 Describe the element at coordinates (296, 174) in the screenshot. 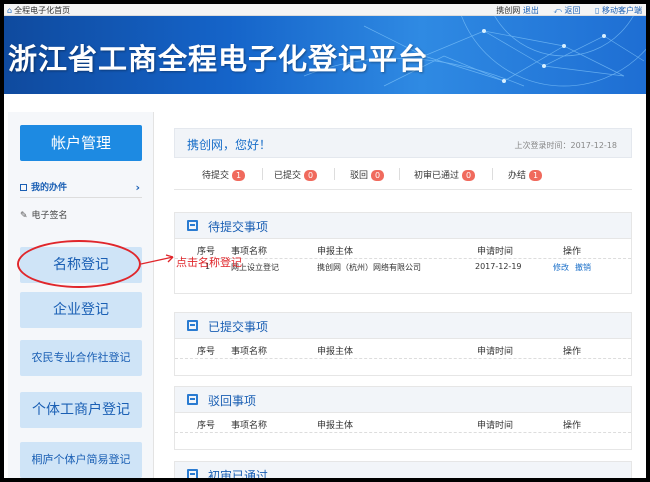

I see `stat-submitted: 已提交 0` at that location.